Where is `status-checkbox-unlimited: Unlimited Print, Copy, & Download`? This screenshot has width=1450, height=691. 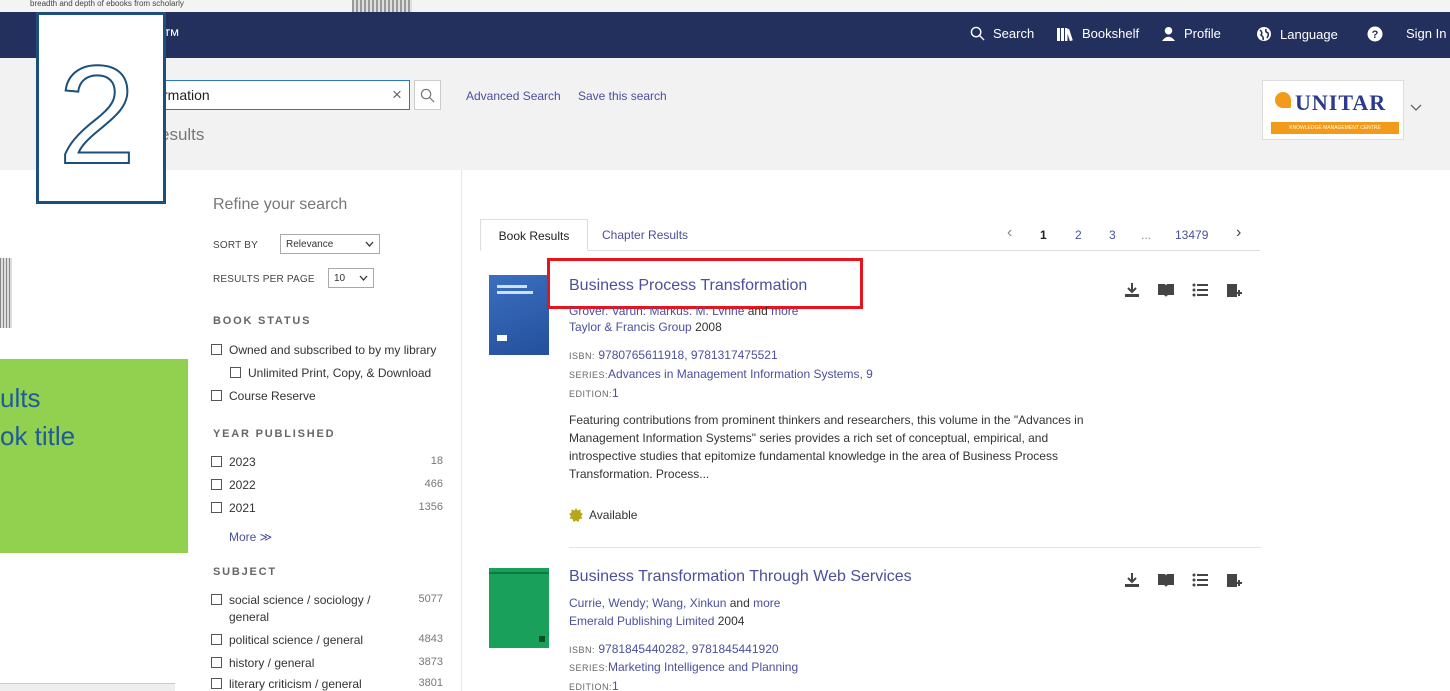
status-checkbox-unlimited: Unlimited Print, Copy, & Download is located at coordinates (330, 373).